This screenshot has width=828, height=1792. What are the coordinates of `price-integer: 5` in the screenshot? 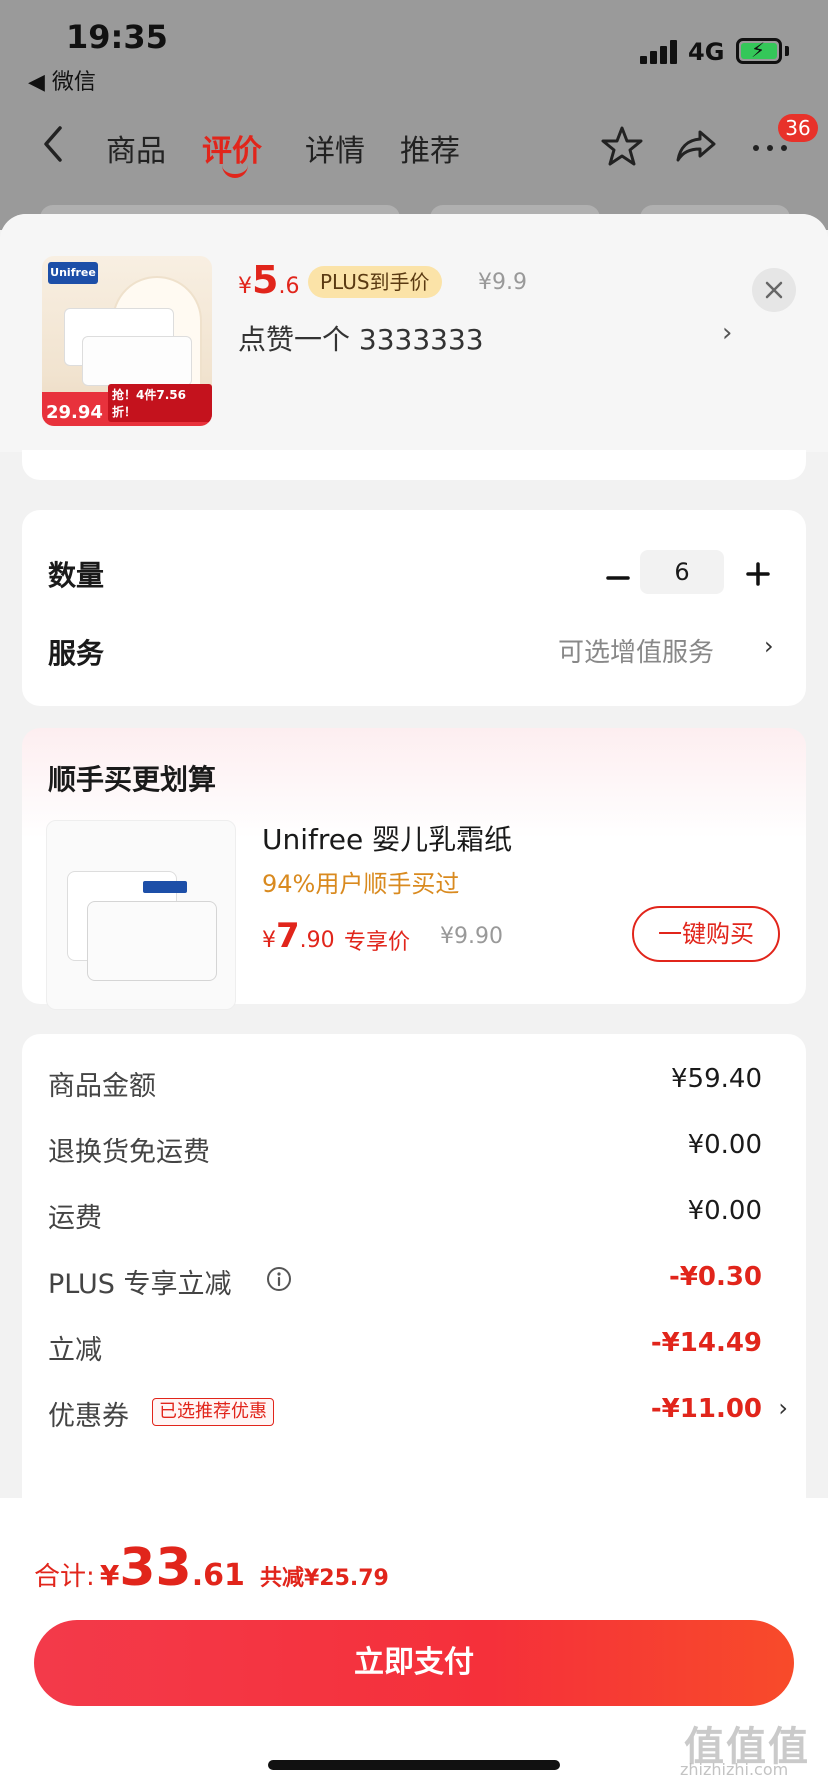 It's located at (265, 280).